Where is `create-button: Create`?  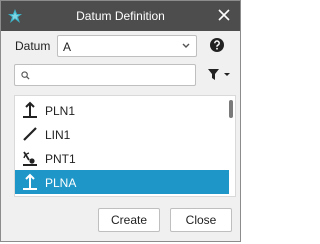
create-button: Create is located at coordinates (129, 220).